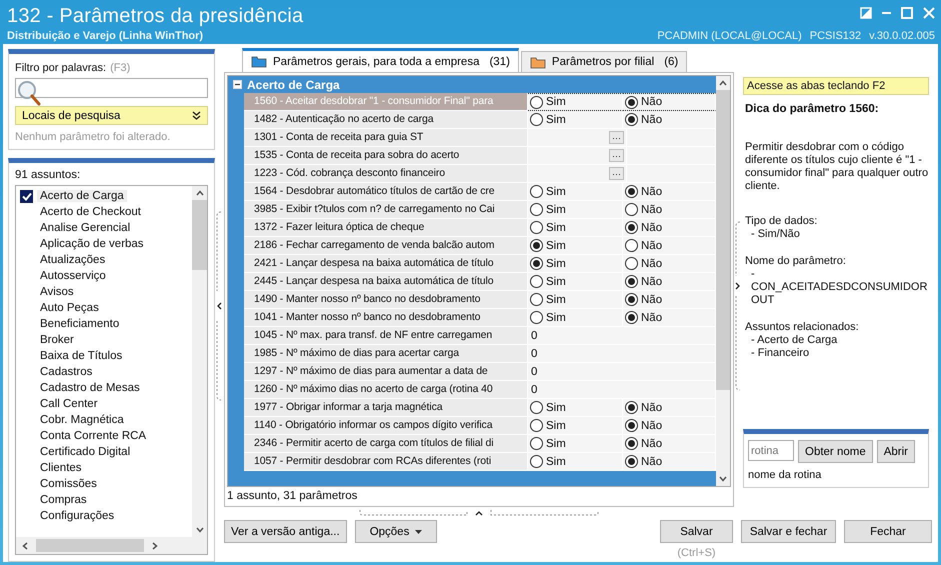 Image resolution: width=941 pixels, height=565 pixels. I want to click on scroll-left-icon, so click(25, 546).